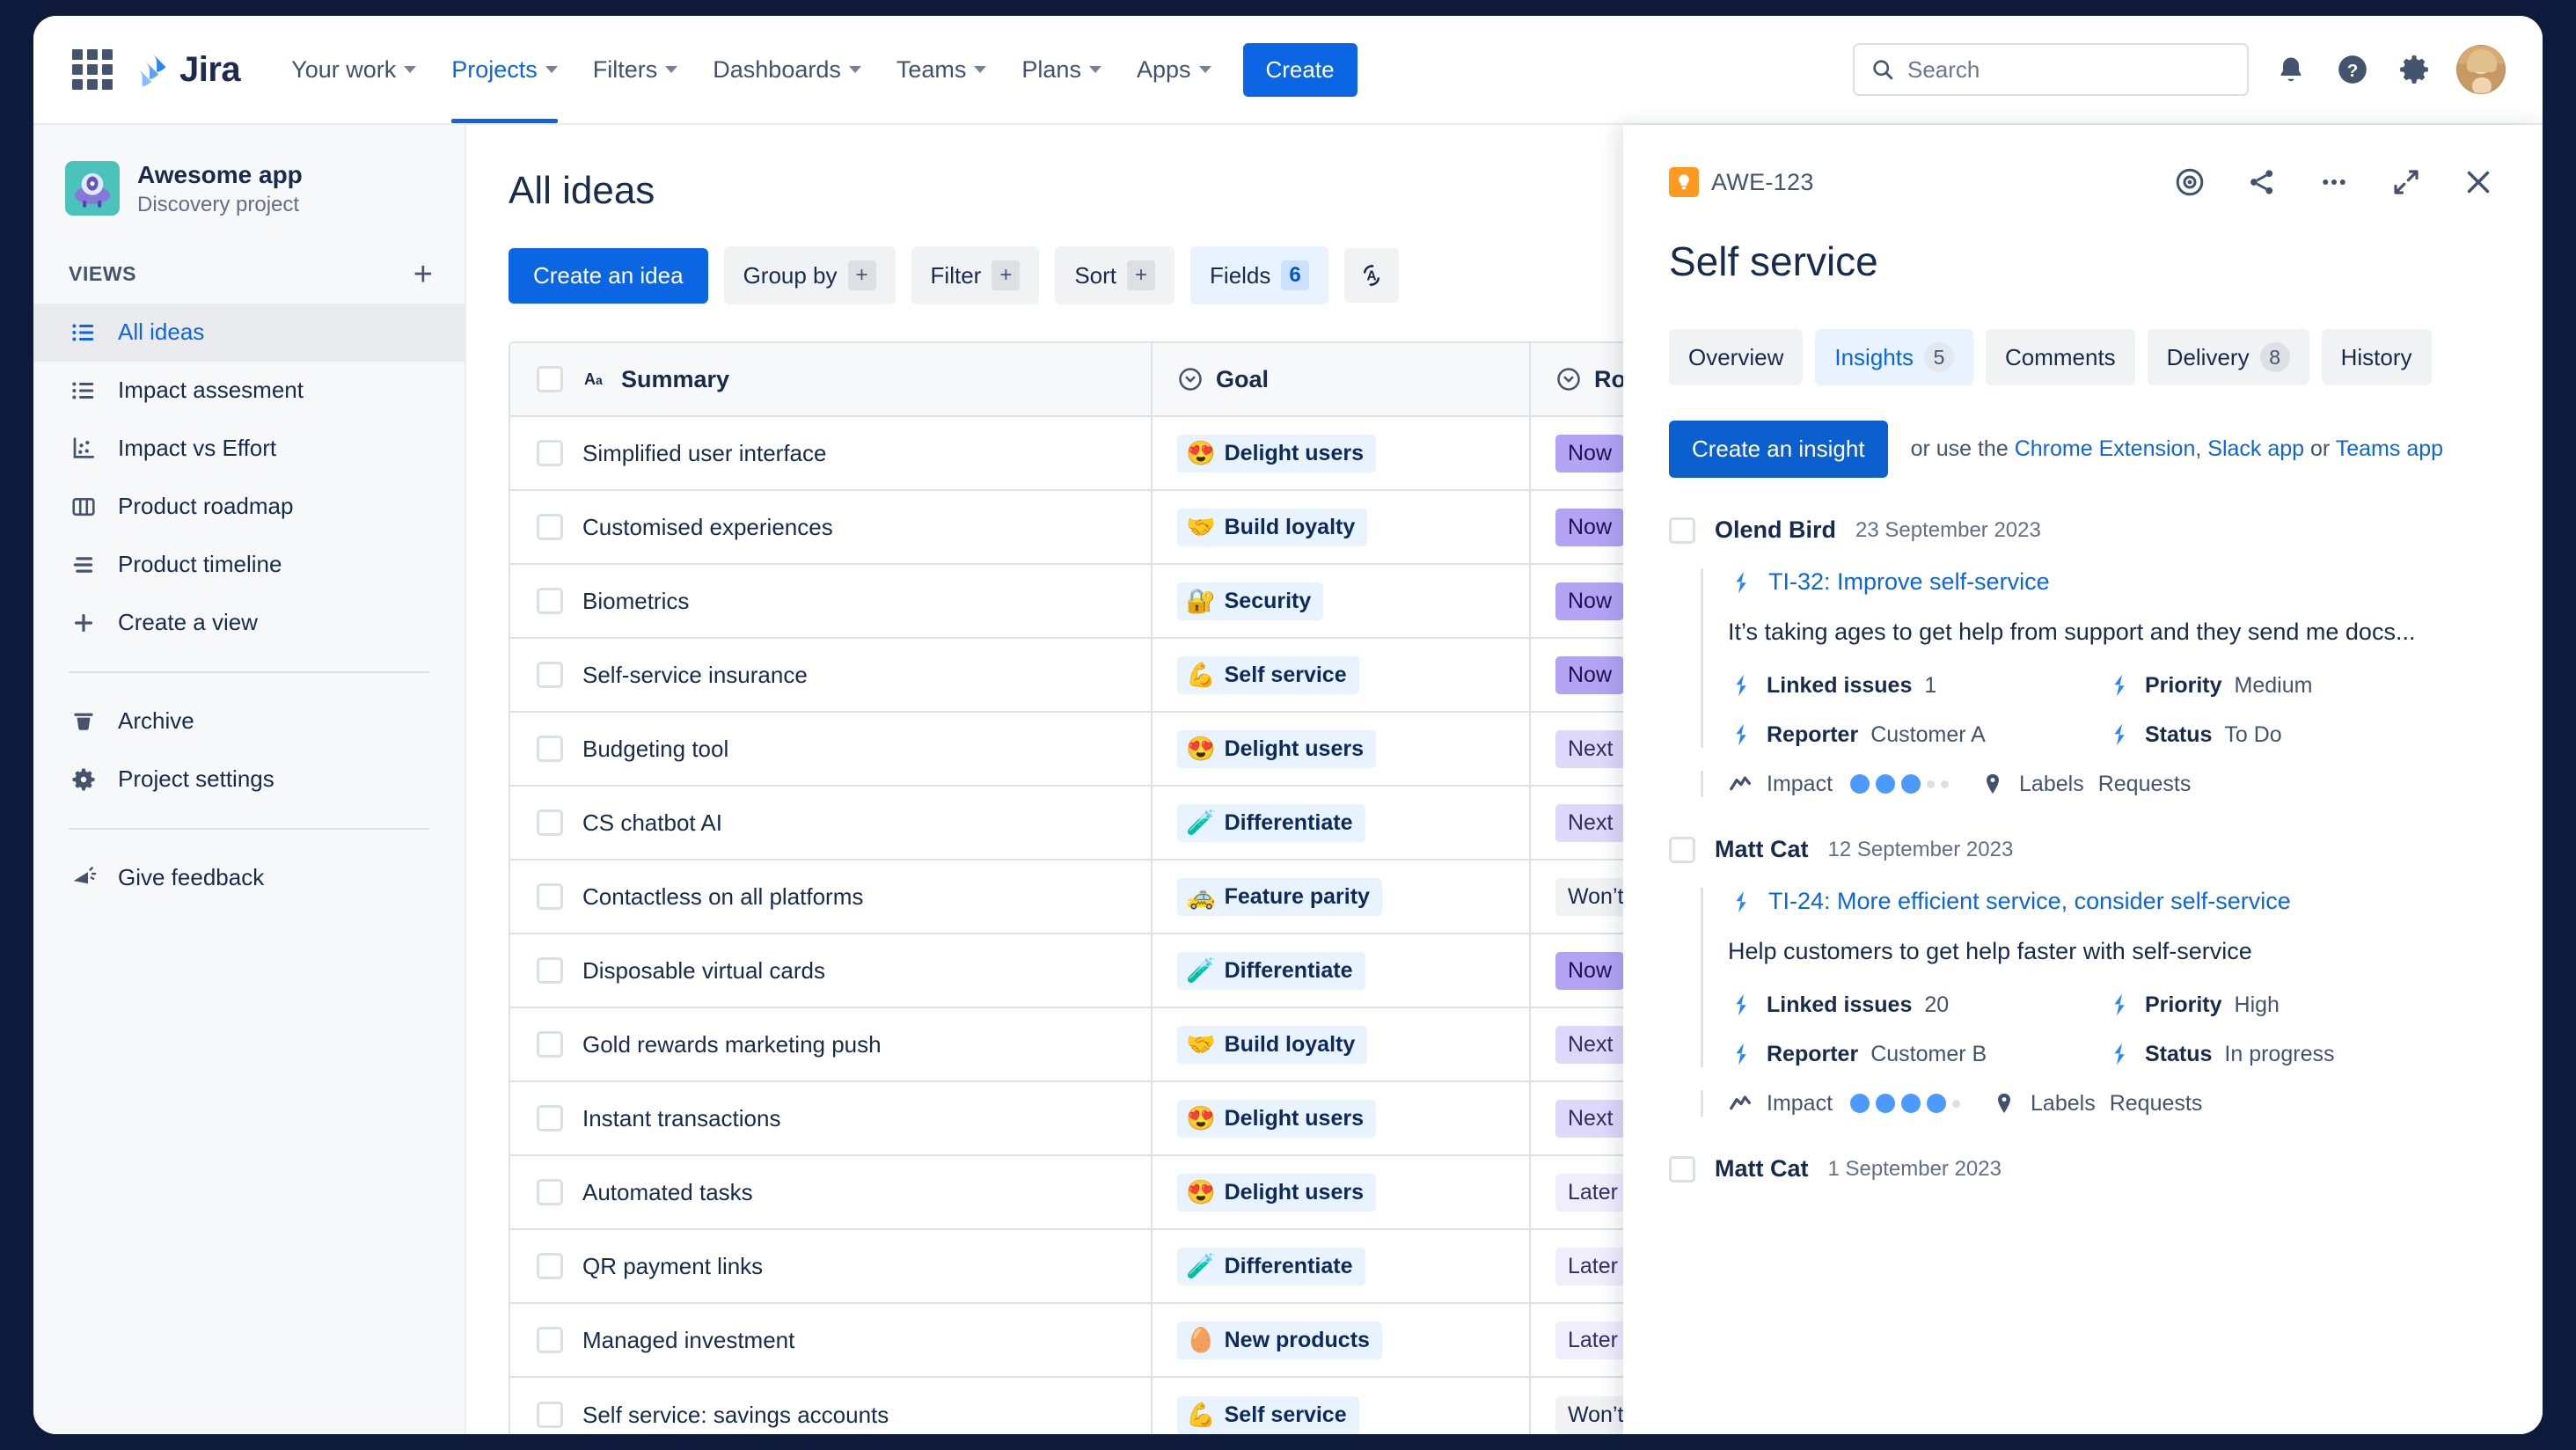 Image resolution: width=2576 pixels, height=1450 pixels. I want to click on sidebar-item-all-ideas: All ideas, so click(249, 332).